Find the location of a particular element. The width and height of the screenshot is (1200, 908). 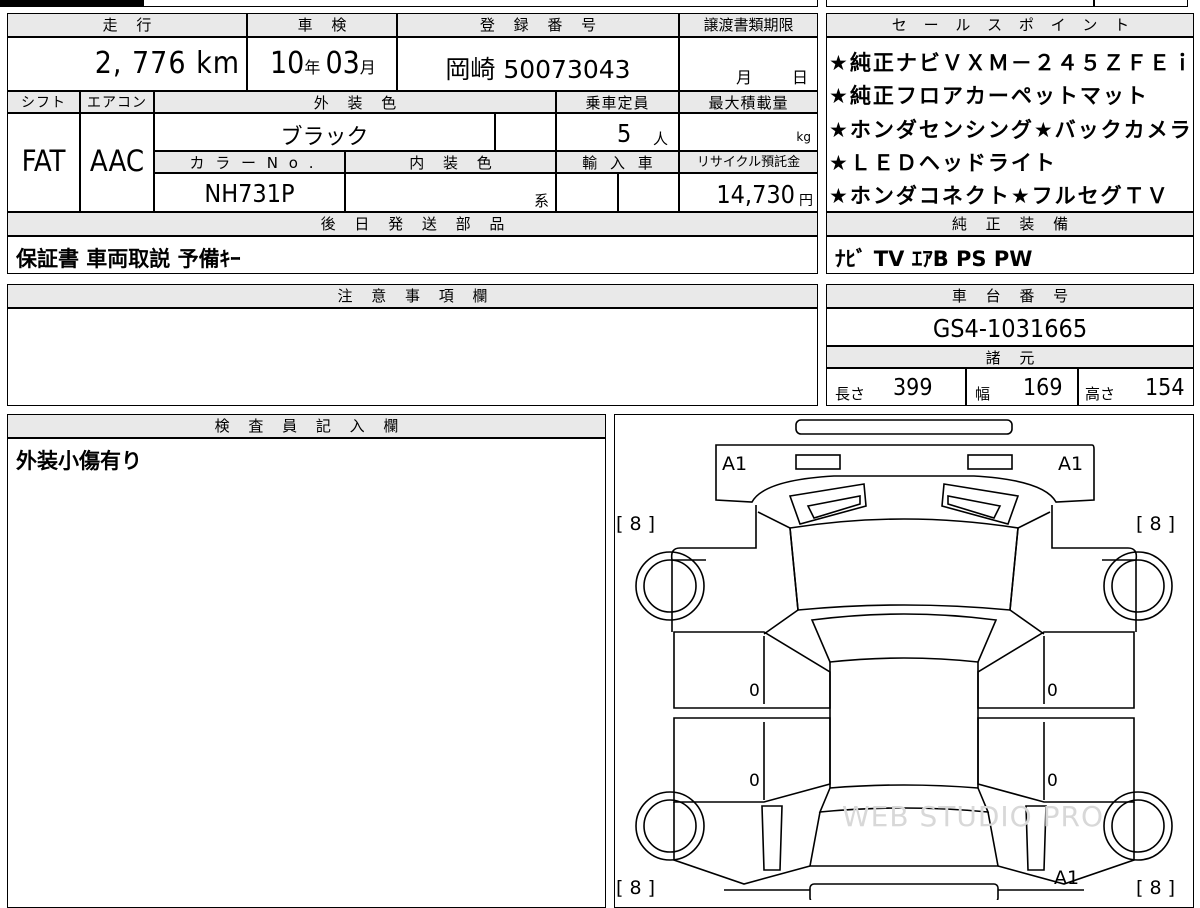

capacity-value: 5 is located at coordinates (624, 133).